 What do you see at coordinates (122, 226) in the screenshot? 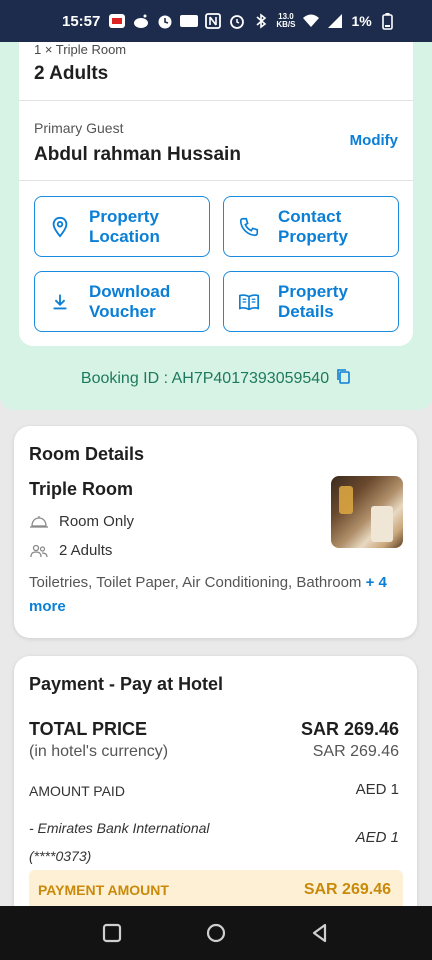
I see `property-location-button: Property Location` at bounding box center [122, 226].